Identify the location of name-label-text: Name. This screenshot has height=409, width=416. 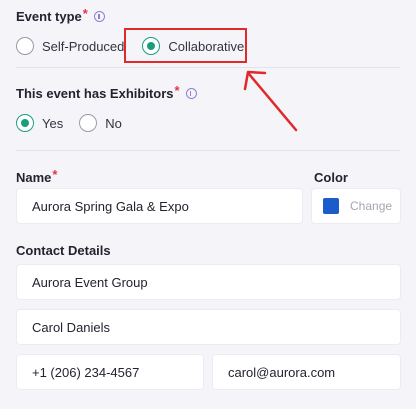
(34, 177).